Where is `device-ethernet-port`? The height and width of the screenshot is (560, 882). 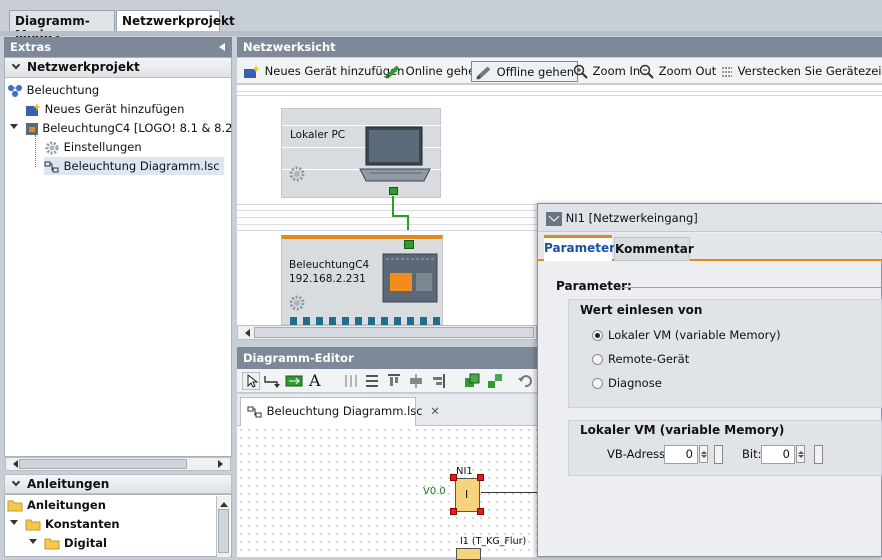
device-ethernet-port is located at coordinates (409, 244).